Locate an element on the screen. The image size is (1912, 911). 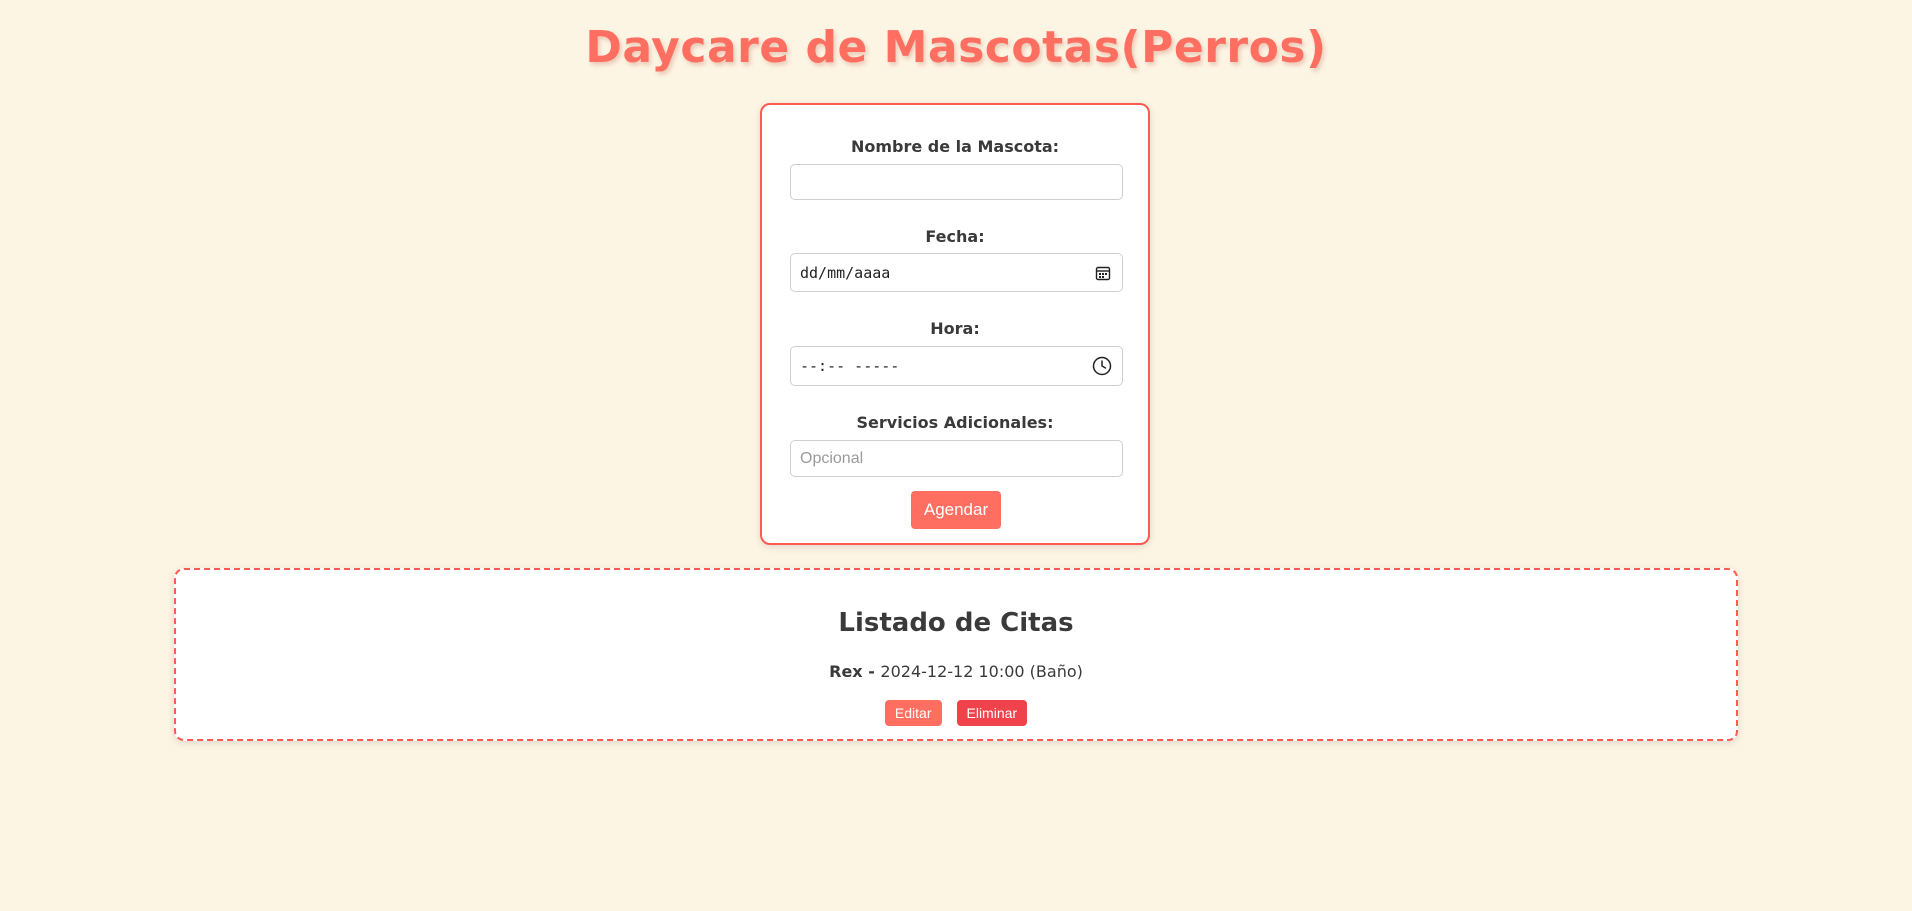
appointment-details: 2024-12-12 10:00 (Baño) is located at coordinates (981, 671).